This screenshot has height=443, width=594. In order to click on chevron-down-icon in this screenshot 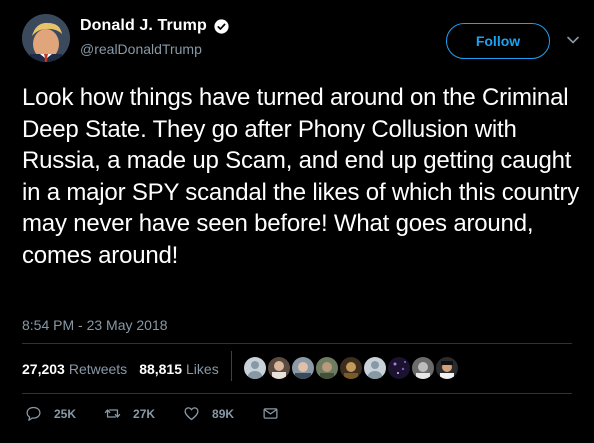, I will do `click(573, 40)`.